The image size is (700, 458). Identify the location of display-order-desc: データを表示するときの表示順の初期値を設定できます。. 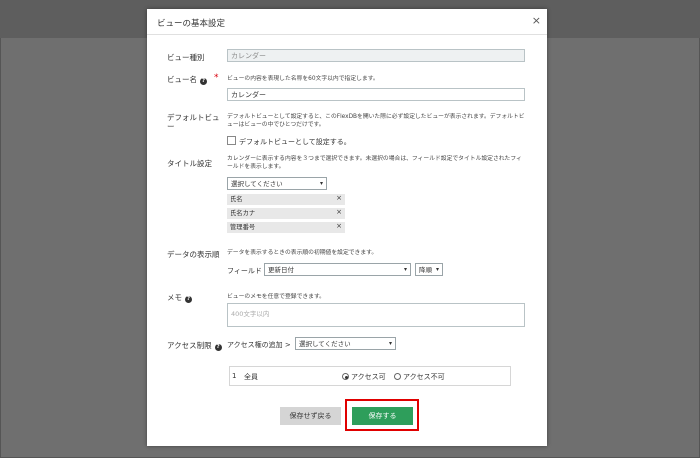
(302, 253).